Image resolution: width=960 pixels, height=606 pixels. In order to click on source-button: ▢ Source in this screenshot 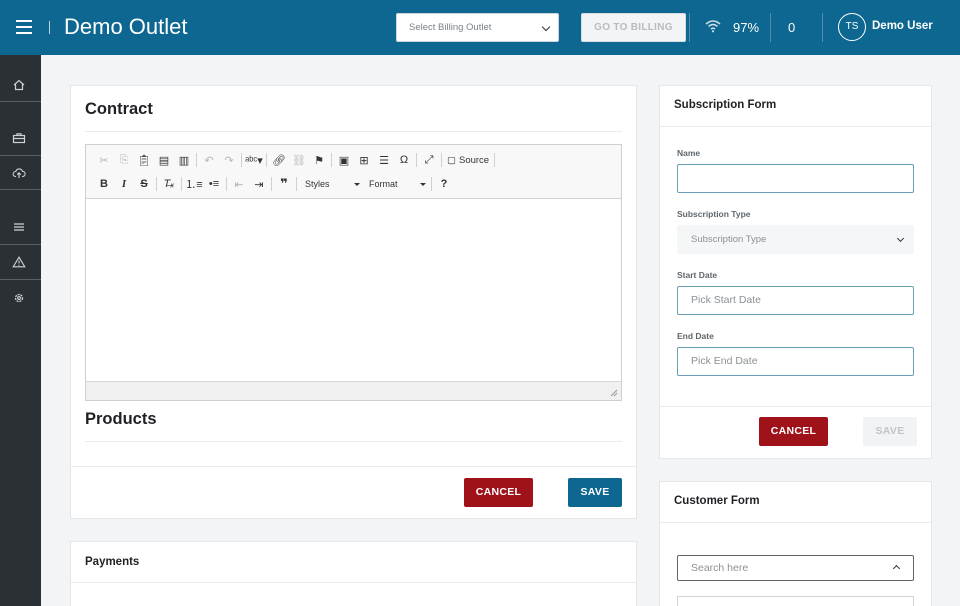, I will do `click(468, 160)`.